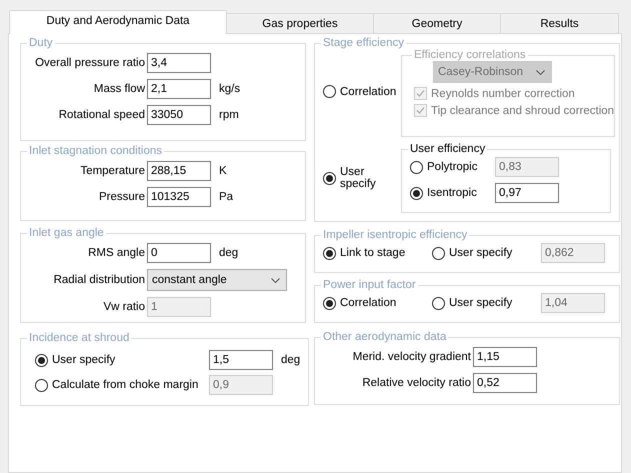 Image resolution: width=631 pixels, height=473 pixels. What do you see at coordinates (102, 115) in the screenshot?
I see `field-label: Rotational speed` at bounding box center [102, 115].